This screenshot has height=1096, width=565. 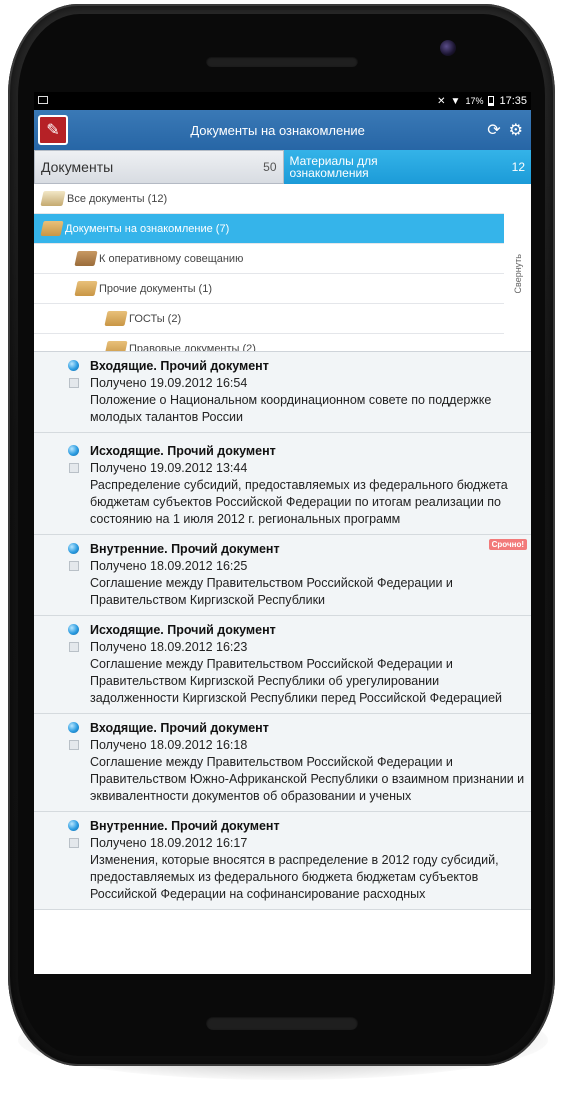 I want to click on folder-label: Прочие документы (1), so click(x=155, y=288).